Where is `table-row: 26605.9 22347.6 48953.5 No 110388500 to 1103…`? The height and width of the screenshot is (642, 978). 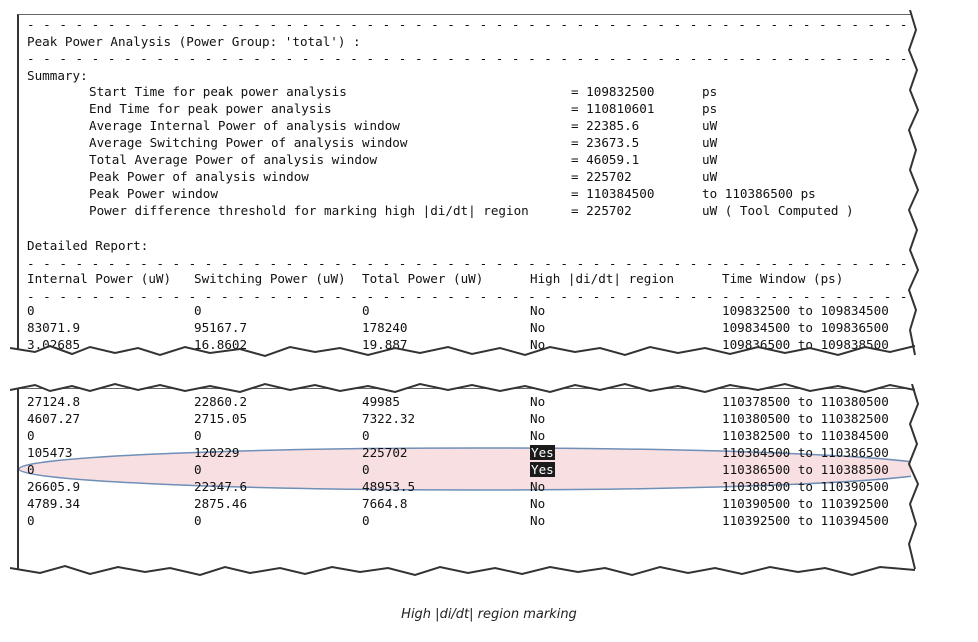
table-row: 26605.9 22347.6 48953.5 No 110388500 to 1103… is located at coordinates (465, 487).